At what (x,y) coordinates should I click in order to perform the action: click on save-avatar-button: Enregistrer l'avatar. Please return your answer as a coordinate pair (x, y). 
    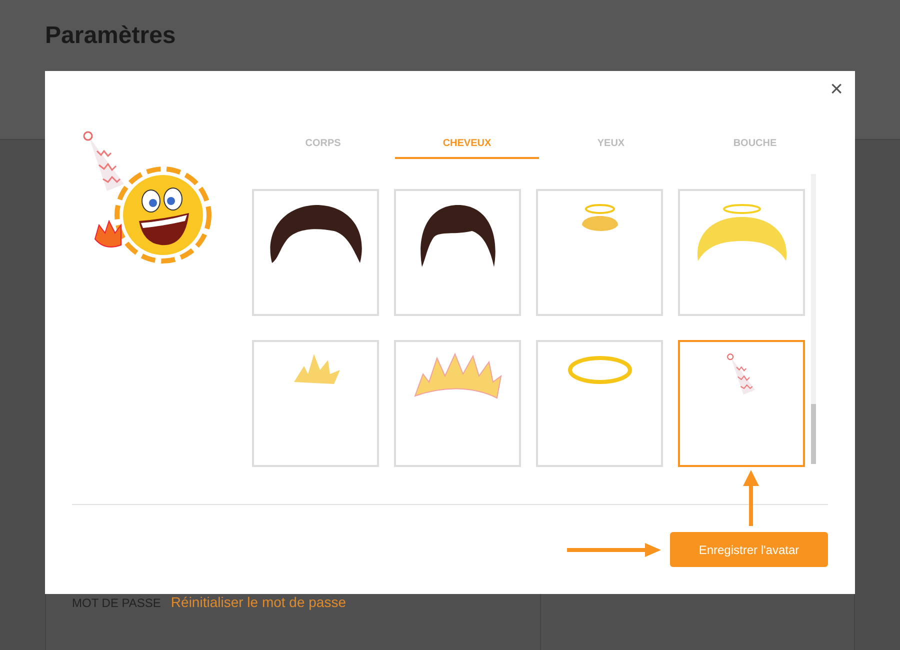
    Looking at the image, I should click on (749, 549).